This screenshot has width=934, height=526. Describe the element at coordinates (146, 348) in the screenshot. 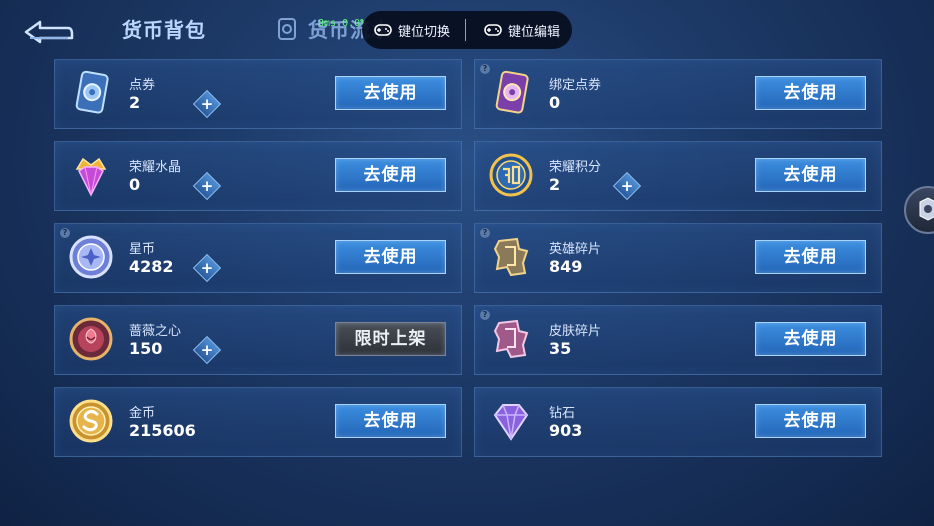

I see `currency-amount: 150` at that location.